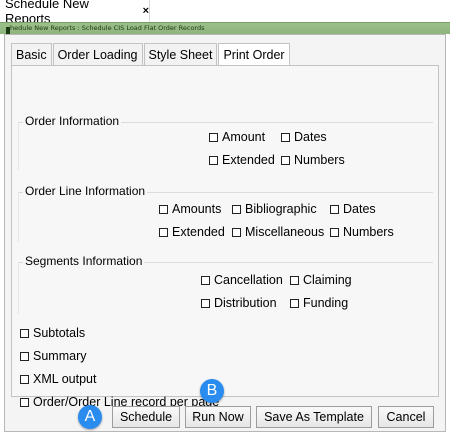 Image resolution: width=450 pixels, height=435 pixels. I want to click on checkbox-segment-cancellation: Cancellation, so click(242, 280).